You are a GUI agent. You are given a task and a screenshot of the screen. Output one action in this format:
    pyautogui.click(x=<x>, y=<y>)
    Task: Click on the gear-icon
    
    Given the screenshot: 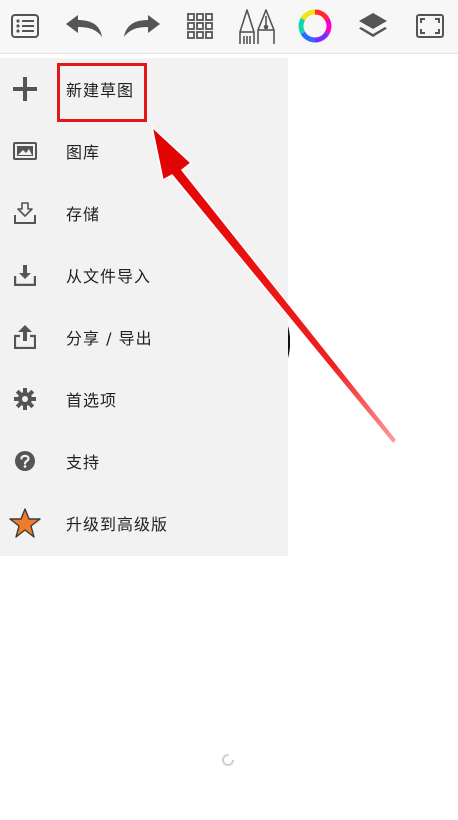 What is the action you would take?
    pyautogui.click(x=25, y=399)
    